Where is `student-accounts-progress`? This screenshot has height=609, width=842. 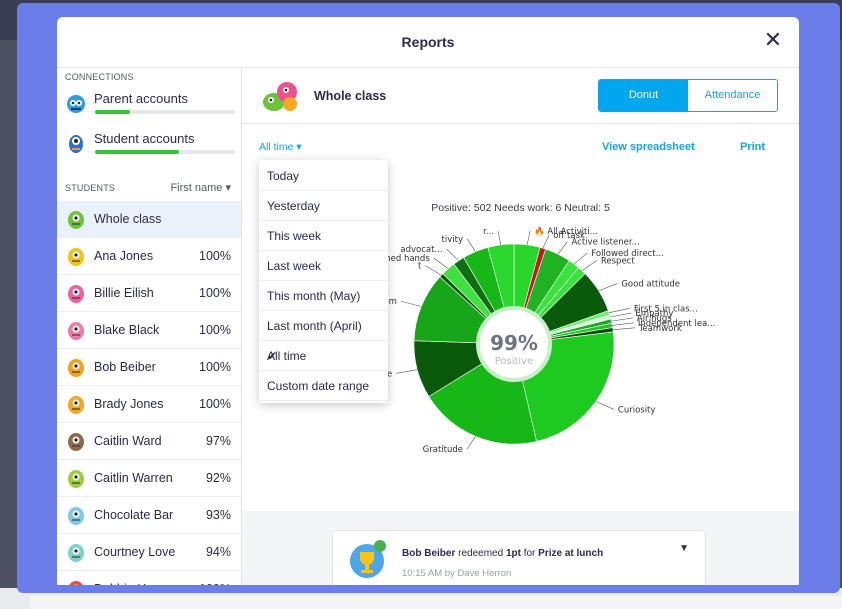
student-accounts-progress is located at coordinates (165, 152).